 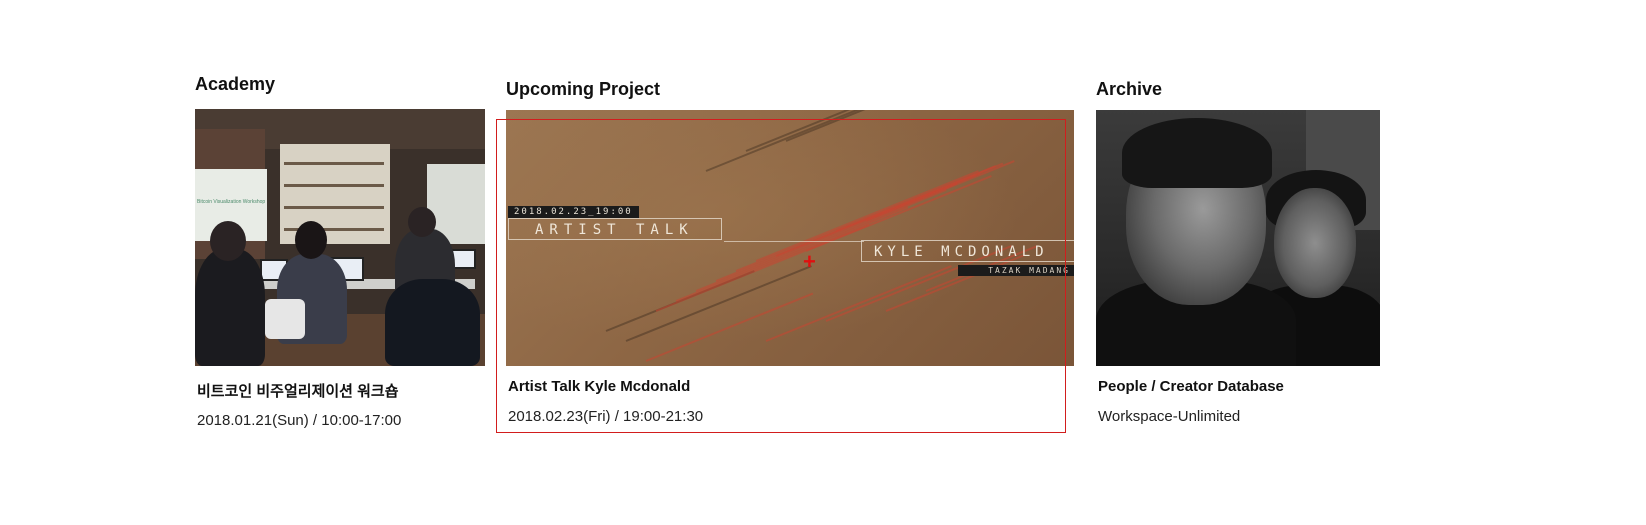 I want to click on date-tag: 2018.02.23_19:00, so click(x=573, y=212).